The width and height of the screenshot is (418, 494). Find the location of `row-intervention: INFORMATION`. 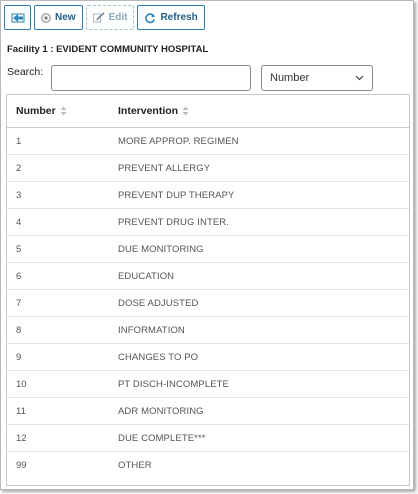

row-intervention: INFORMATION is located at coordinates (151, 330).